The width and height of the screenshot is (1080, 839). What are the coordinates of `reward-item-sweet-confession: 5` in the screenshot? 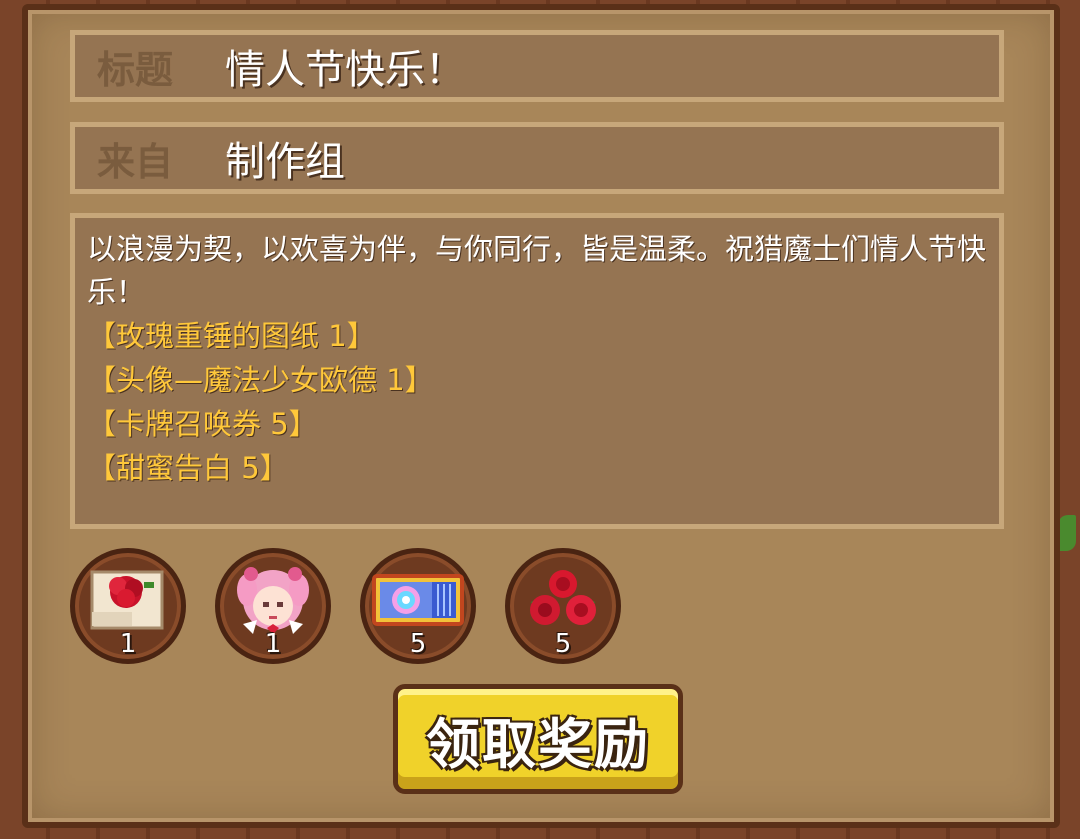 It's located at (563, 606).